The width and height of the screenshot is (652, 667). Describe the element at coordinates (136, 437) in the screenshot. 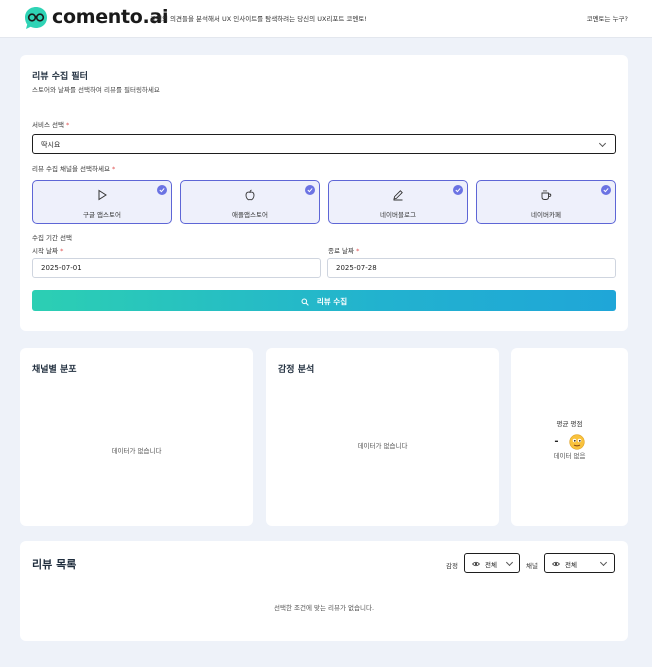

I see `channel-distribution-card: 채널별 분포 데이터가 없습니다` at that location.